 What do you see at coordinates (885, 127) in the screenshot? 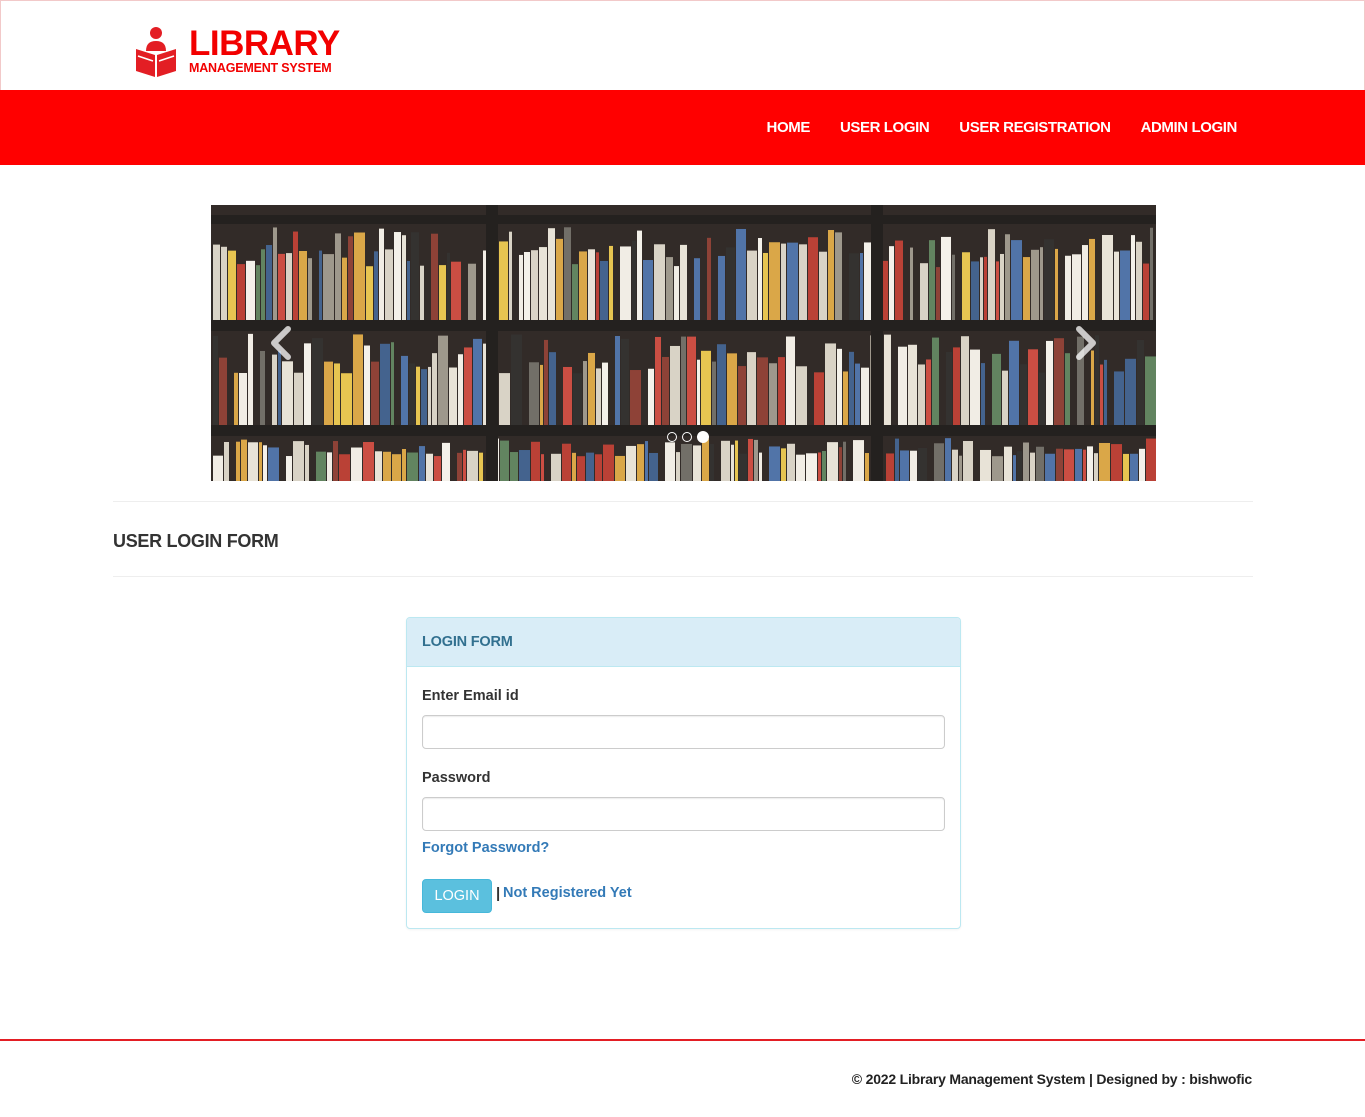
I see `nav-item-user-login: USER LOGIN` at bounding box center [885, 127].